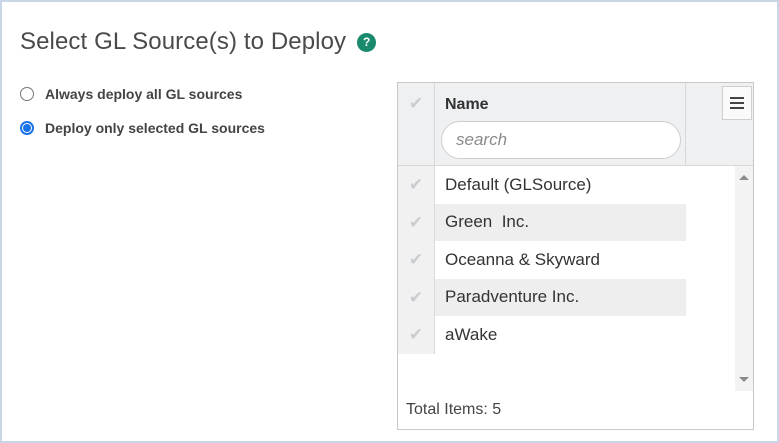 The height and width of the screenshot is (443, 779). I want to click on grid-header: ✔ Name, so click(575, 124).